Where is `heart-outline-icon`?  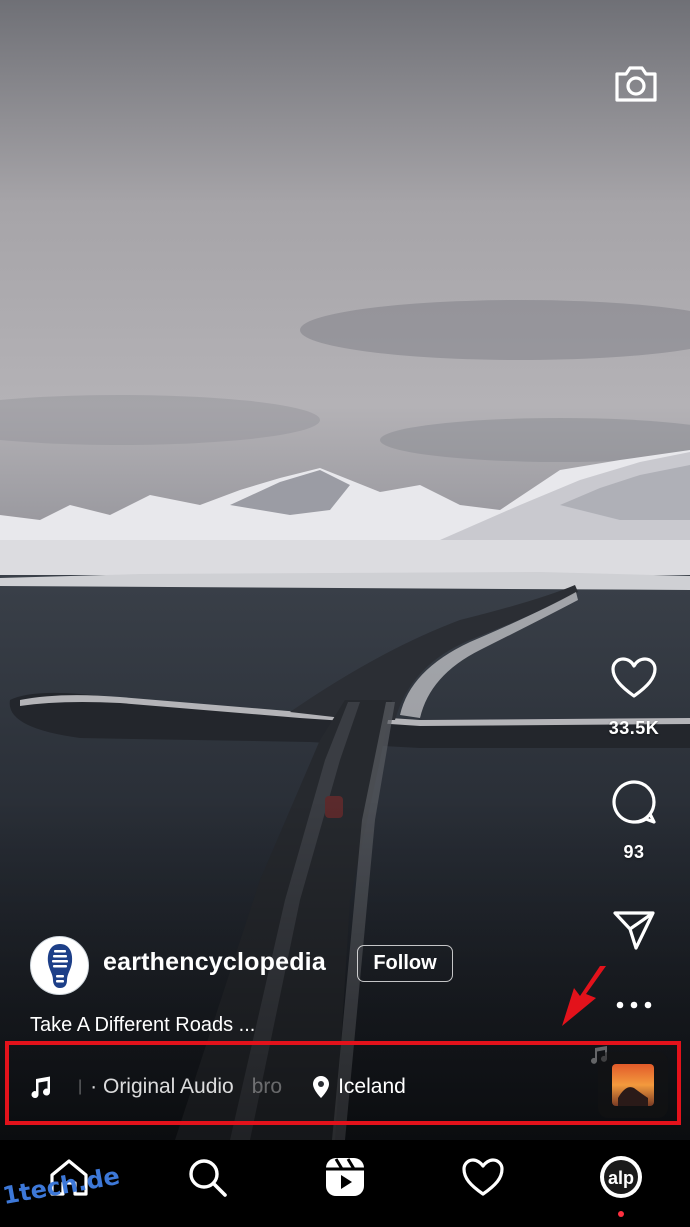
heart-outline-icon is located at coordinates (634, 677).